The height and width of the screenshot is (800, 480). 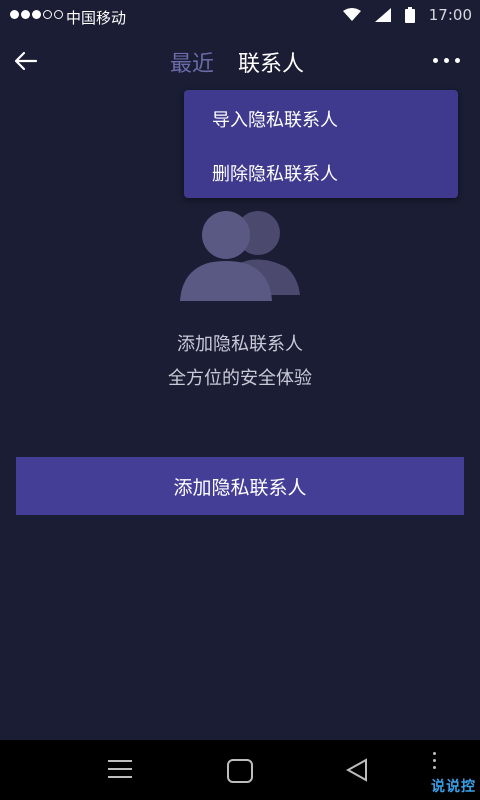 I want to click on nav-home-icon, so click(x=240, y=771).